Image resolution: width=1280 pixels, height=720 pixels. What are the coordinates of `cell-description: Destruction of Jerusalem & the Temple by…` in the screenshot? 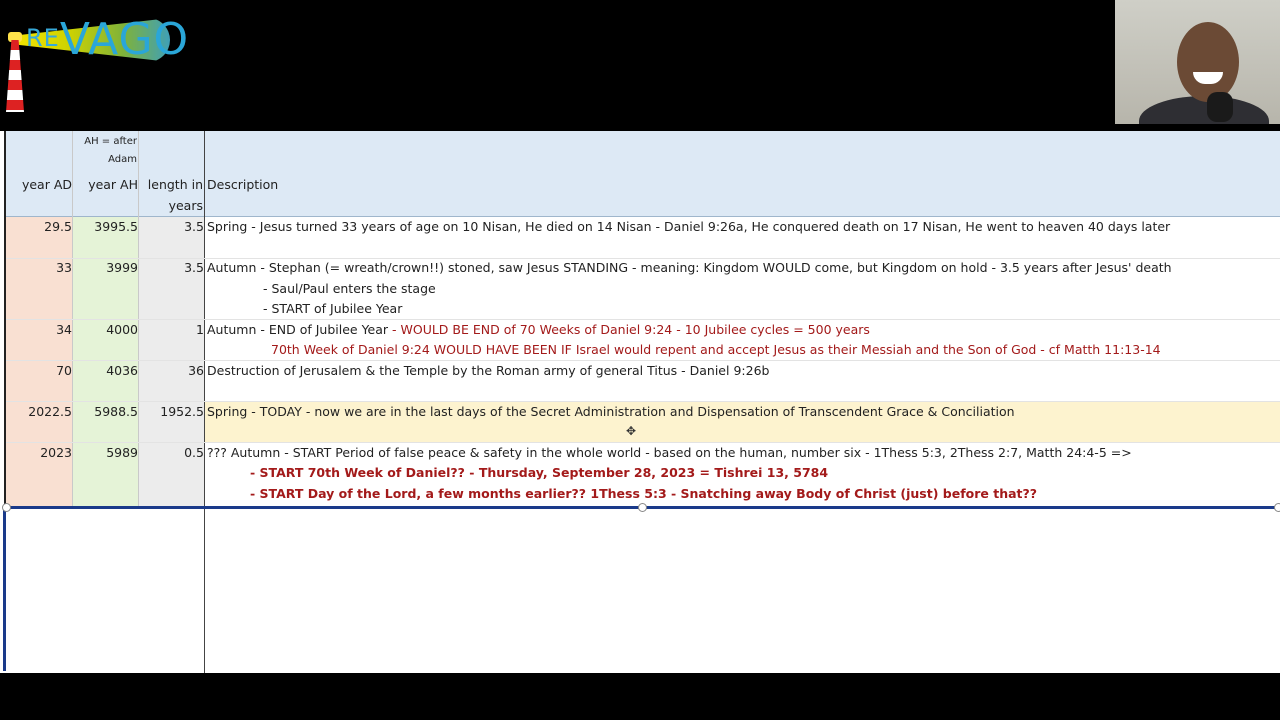 It's located at (742, 371).